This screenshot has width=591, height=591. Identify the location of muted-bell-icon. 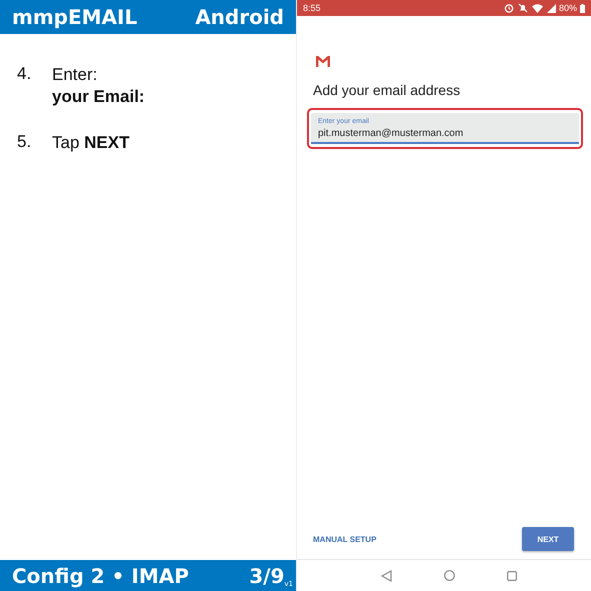
(523, 8).